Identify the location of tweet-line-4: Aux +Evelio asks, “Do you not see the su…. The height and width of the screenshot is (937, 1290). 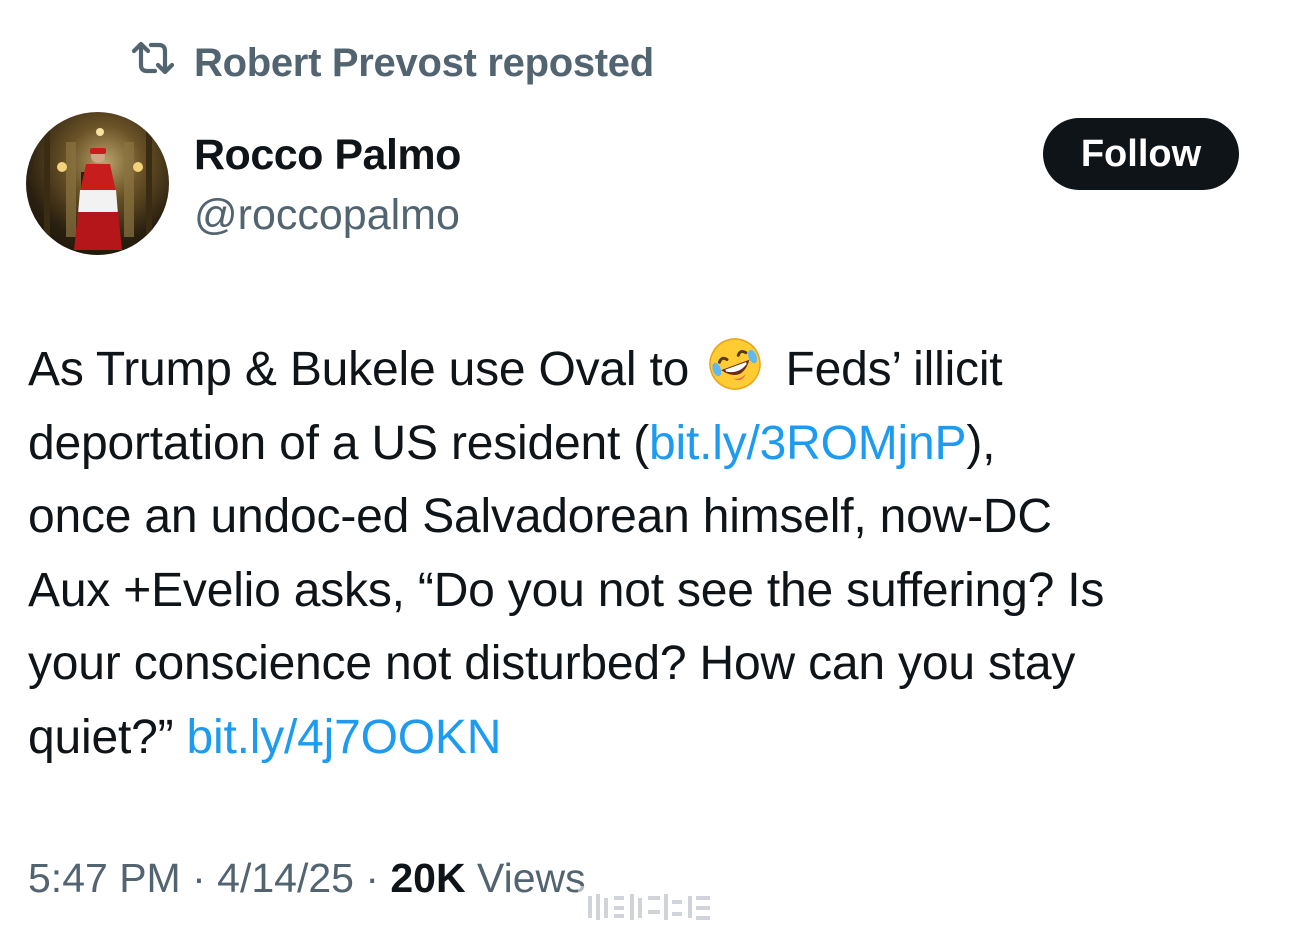
(566, 590).